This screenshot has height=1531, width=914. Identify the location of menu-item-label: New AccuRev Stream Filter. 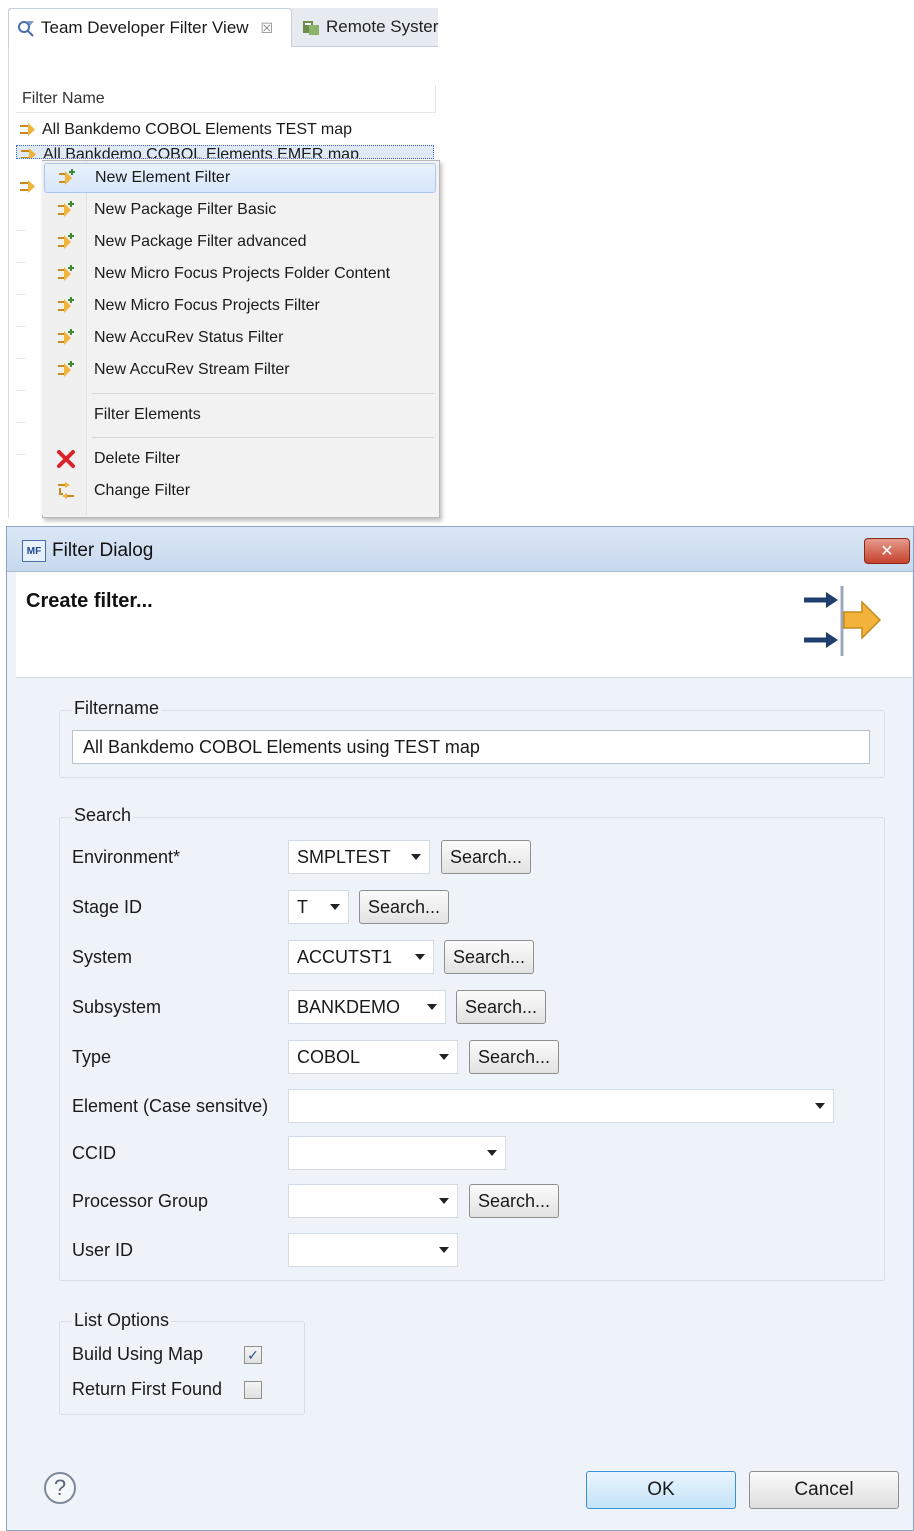
(192, 369).